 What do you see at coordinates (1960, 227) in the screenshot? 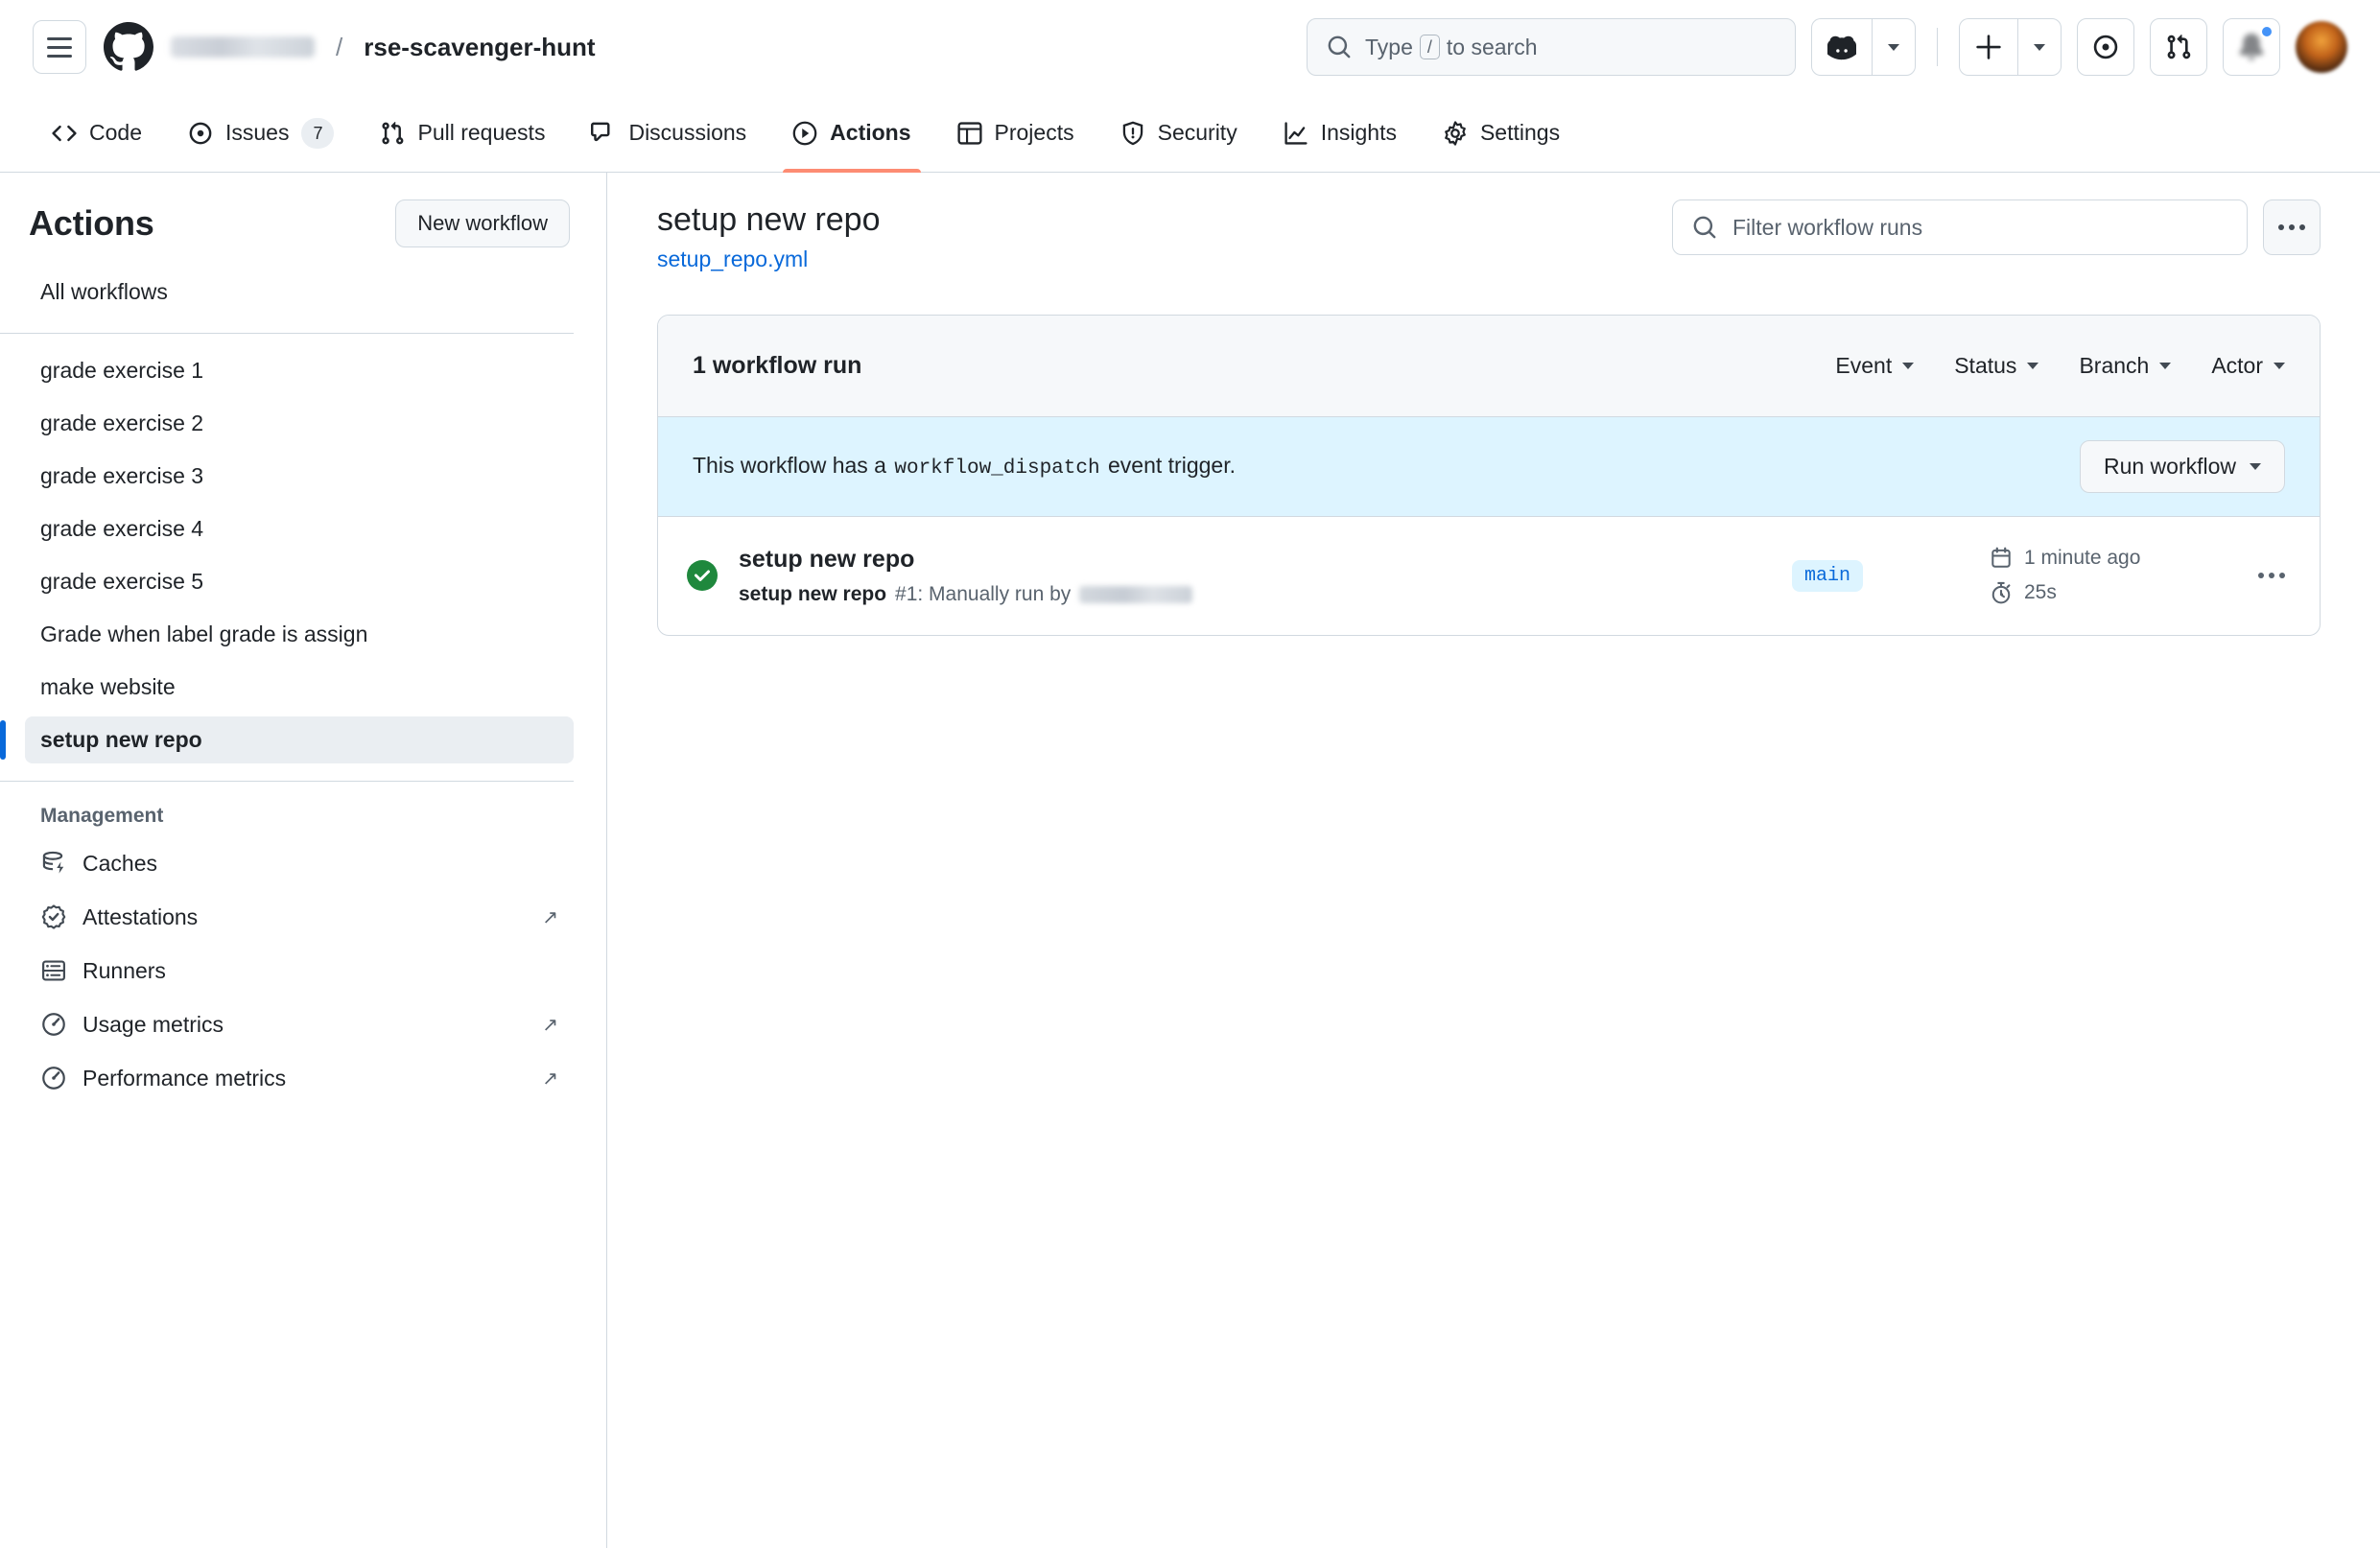
I see `filter-workflow-runs-input: Filter workflow runs` at bounding box center [1960, 227].